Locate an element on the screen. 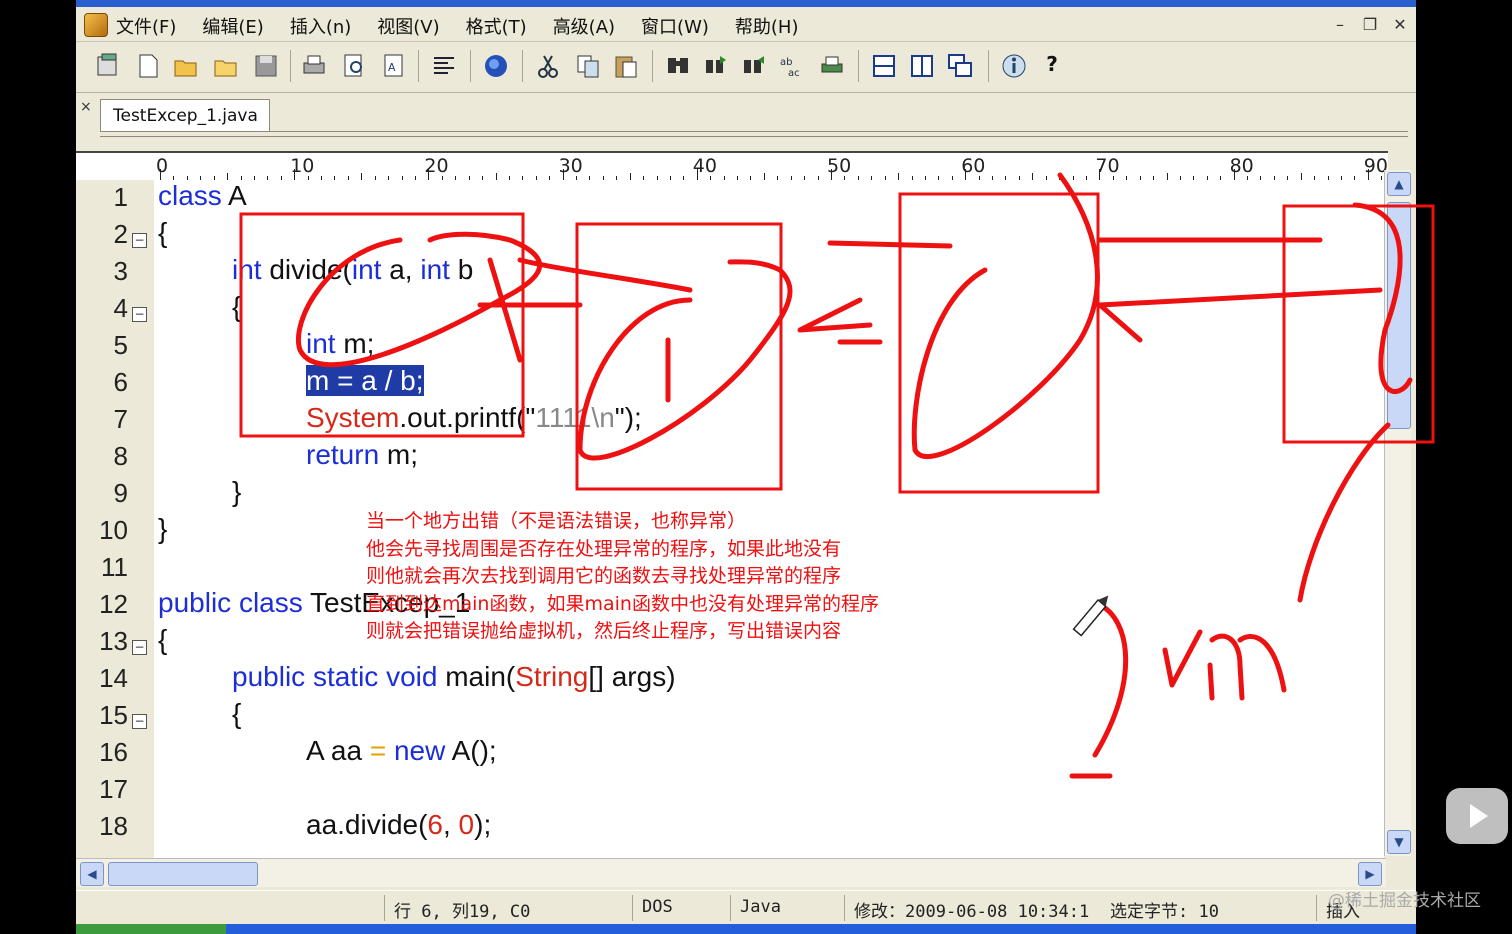  line-number: 12 is located at coordinates (113, 604).